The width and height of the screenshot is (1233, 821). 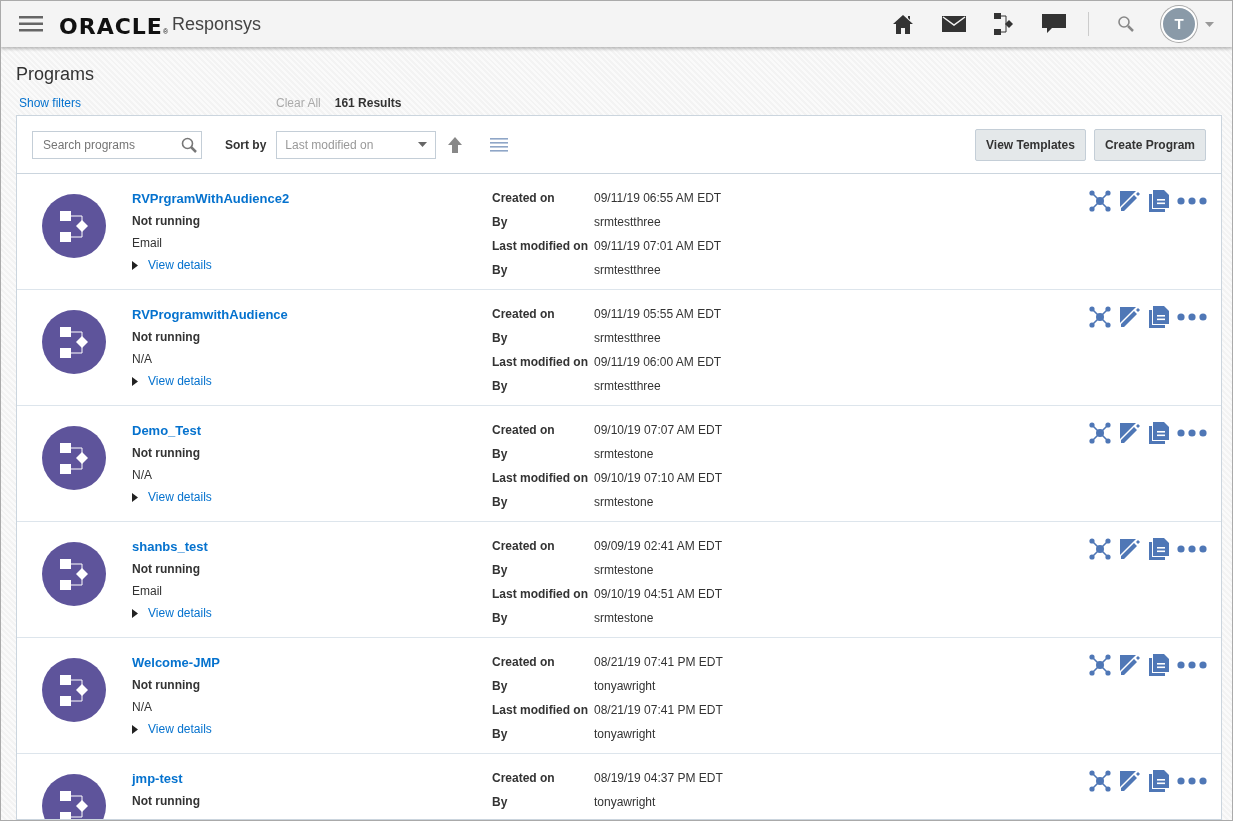 I want to click on detail-value: 09/11/19 05:55 AM EDT, so click(x=658, y=314).